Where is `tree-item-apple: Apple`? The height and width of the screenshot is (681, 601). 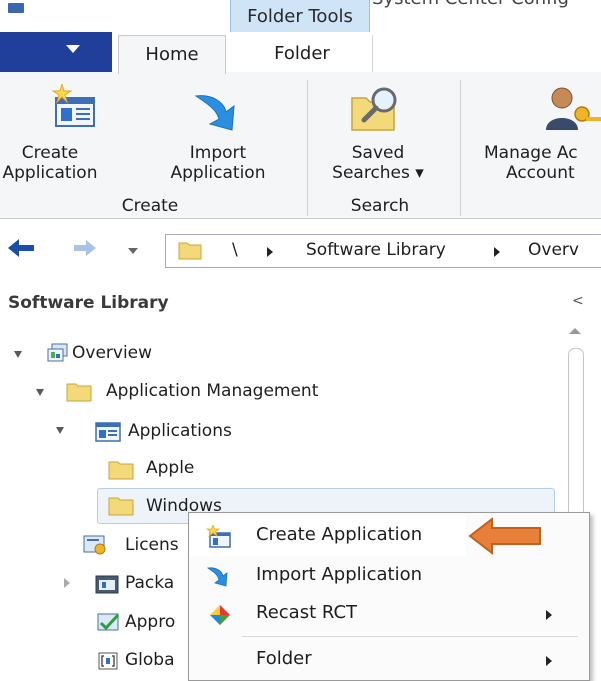
tree-item-apple: Apple is located at coordinates (170, 468).